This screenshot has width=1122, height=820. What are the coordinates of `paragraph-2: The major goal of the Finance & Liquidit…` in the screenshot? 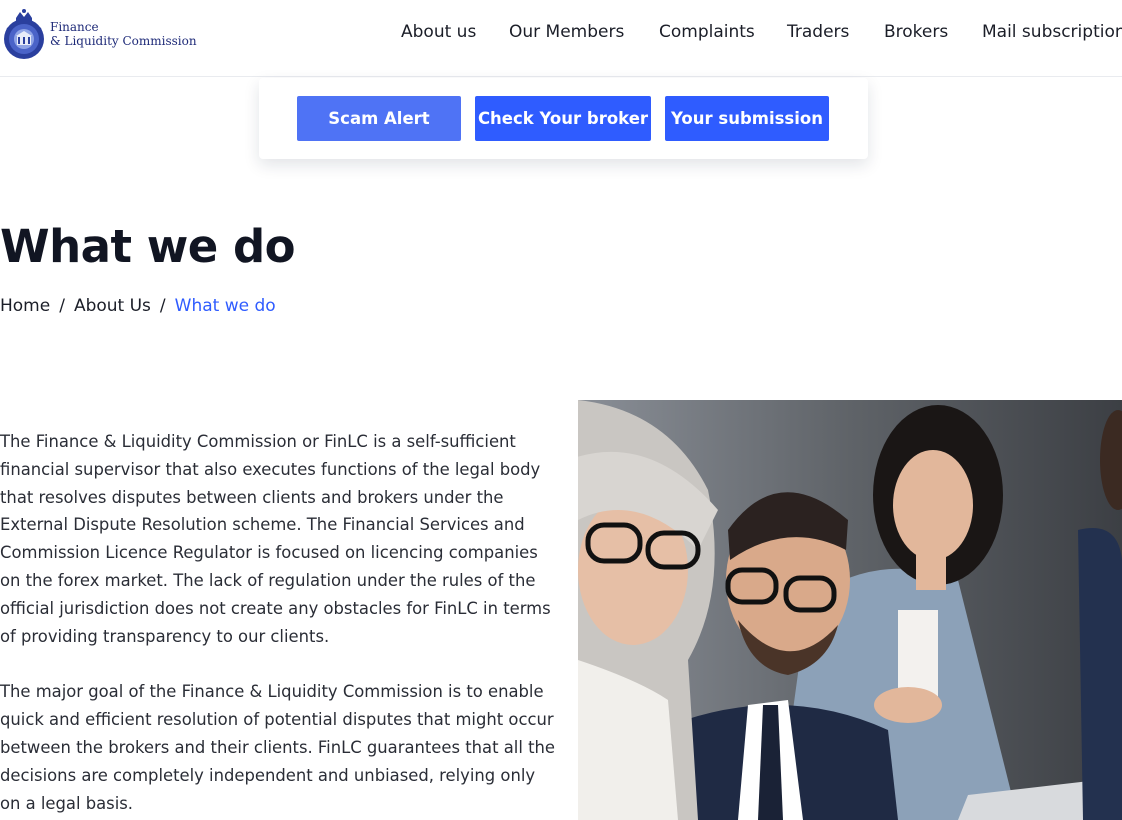 It's located at (277, 747).